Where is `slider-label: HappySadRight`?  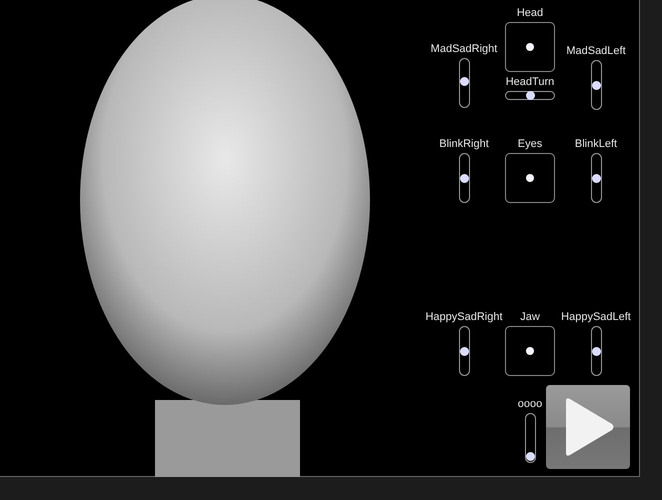
slider-label: HappySadRight is located at coordinates (464, 317).